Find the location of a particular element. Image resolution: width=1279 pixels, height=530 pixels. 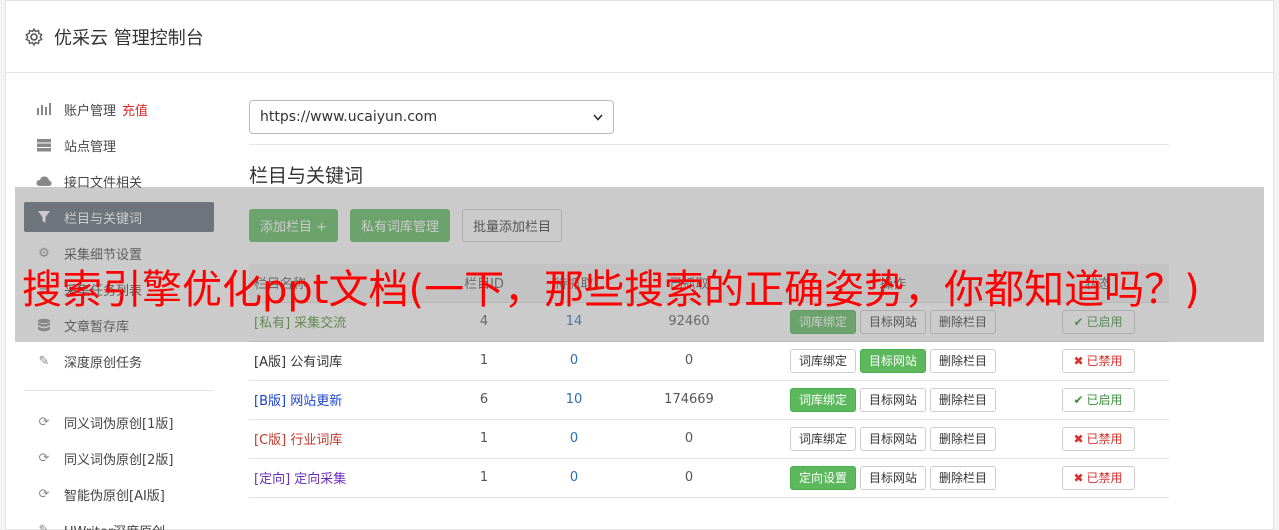

header: 优采云 管理控制台 is located at coordinates (639, 37).